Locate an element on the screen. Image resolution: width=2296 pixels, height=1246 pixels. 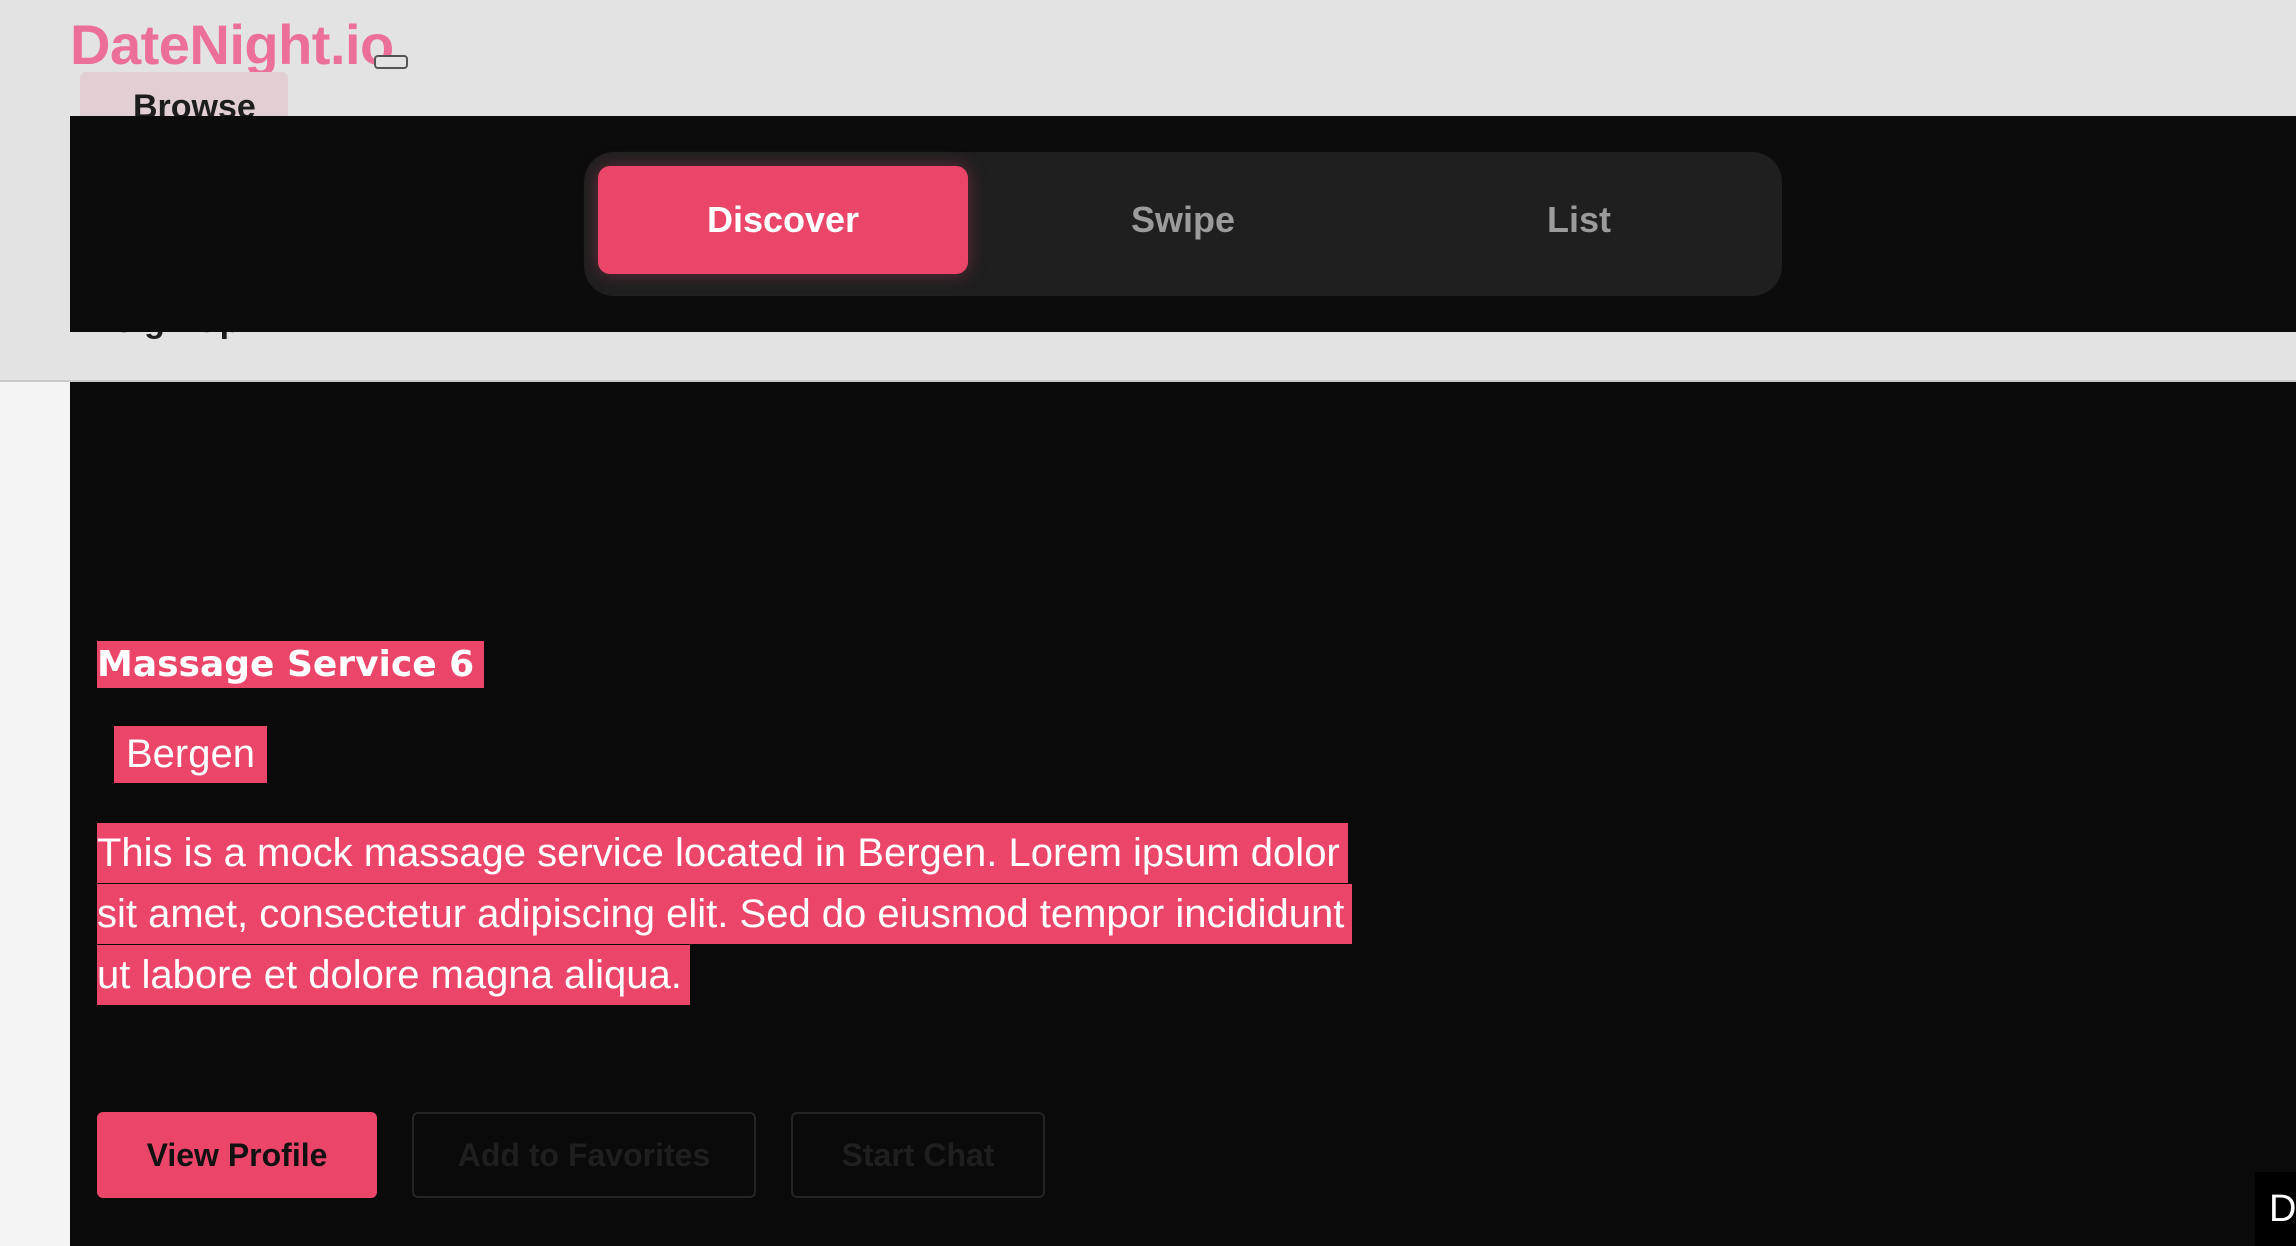
view-switcher: Discover Swipe List is located at coordinates (1183, 224).